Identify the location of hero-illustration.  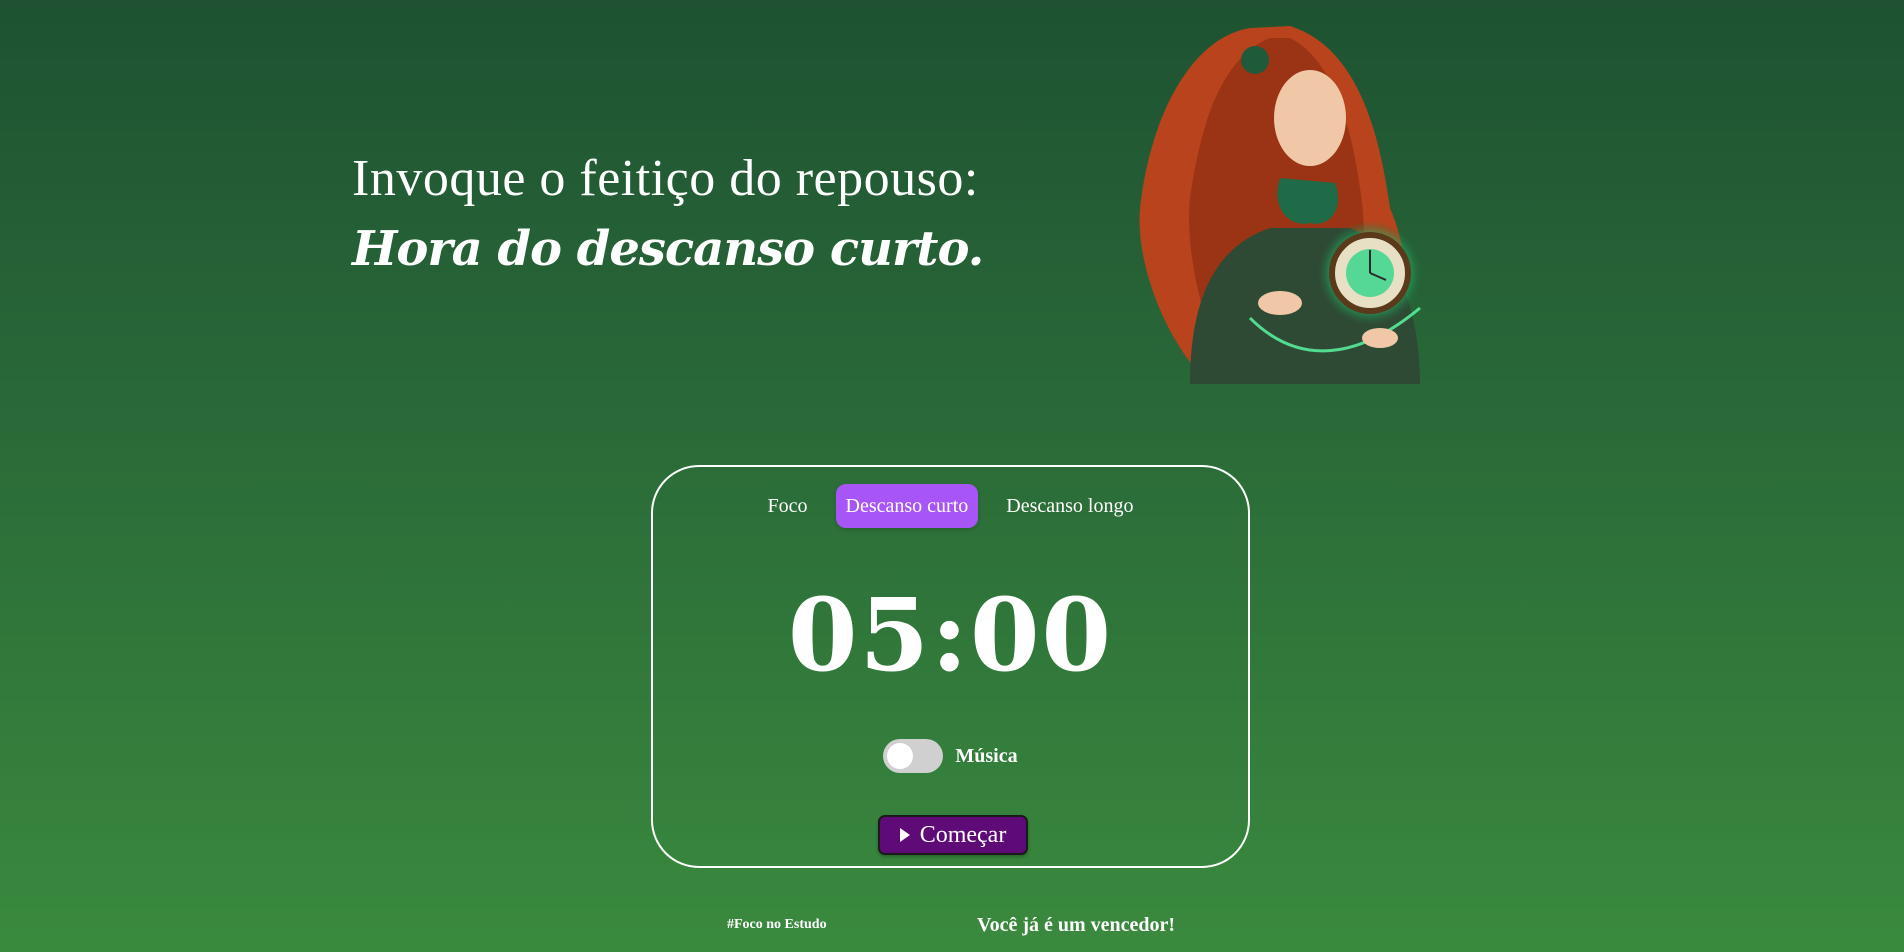
(1295, 201).